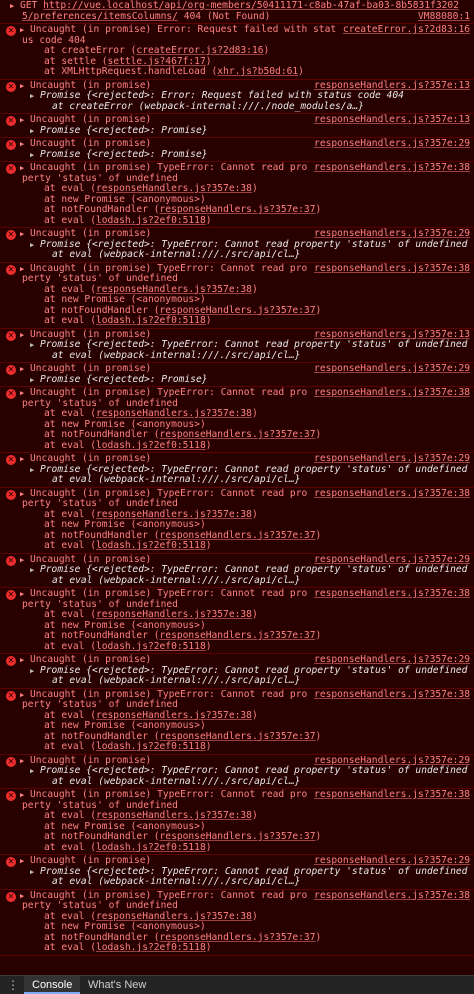  I want to click on stack-frame-link: settle.js?467f:17, so click(157, 61).